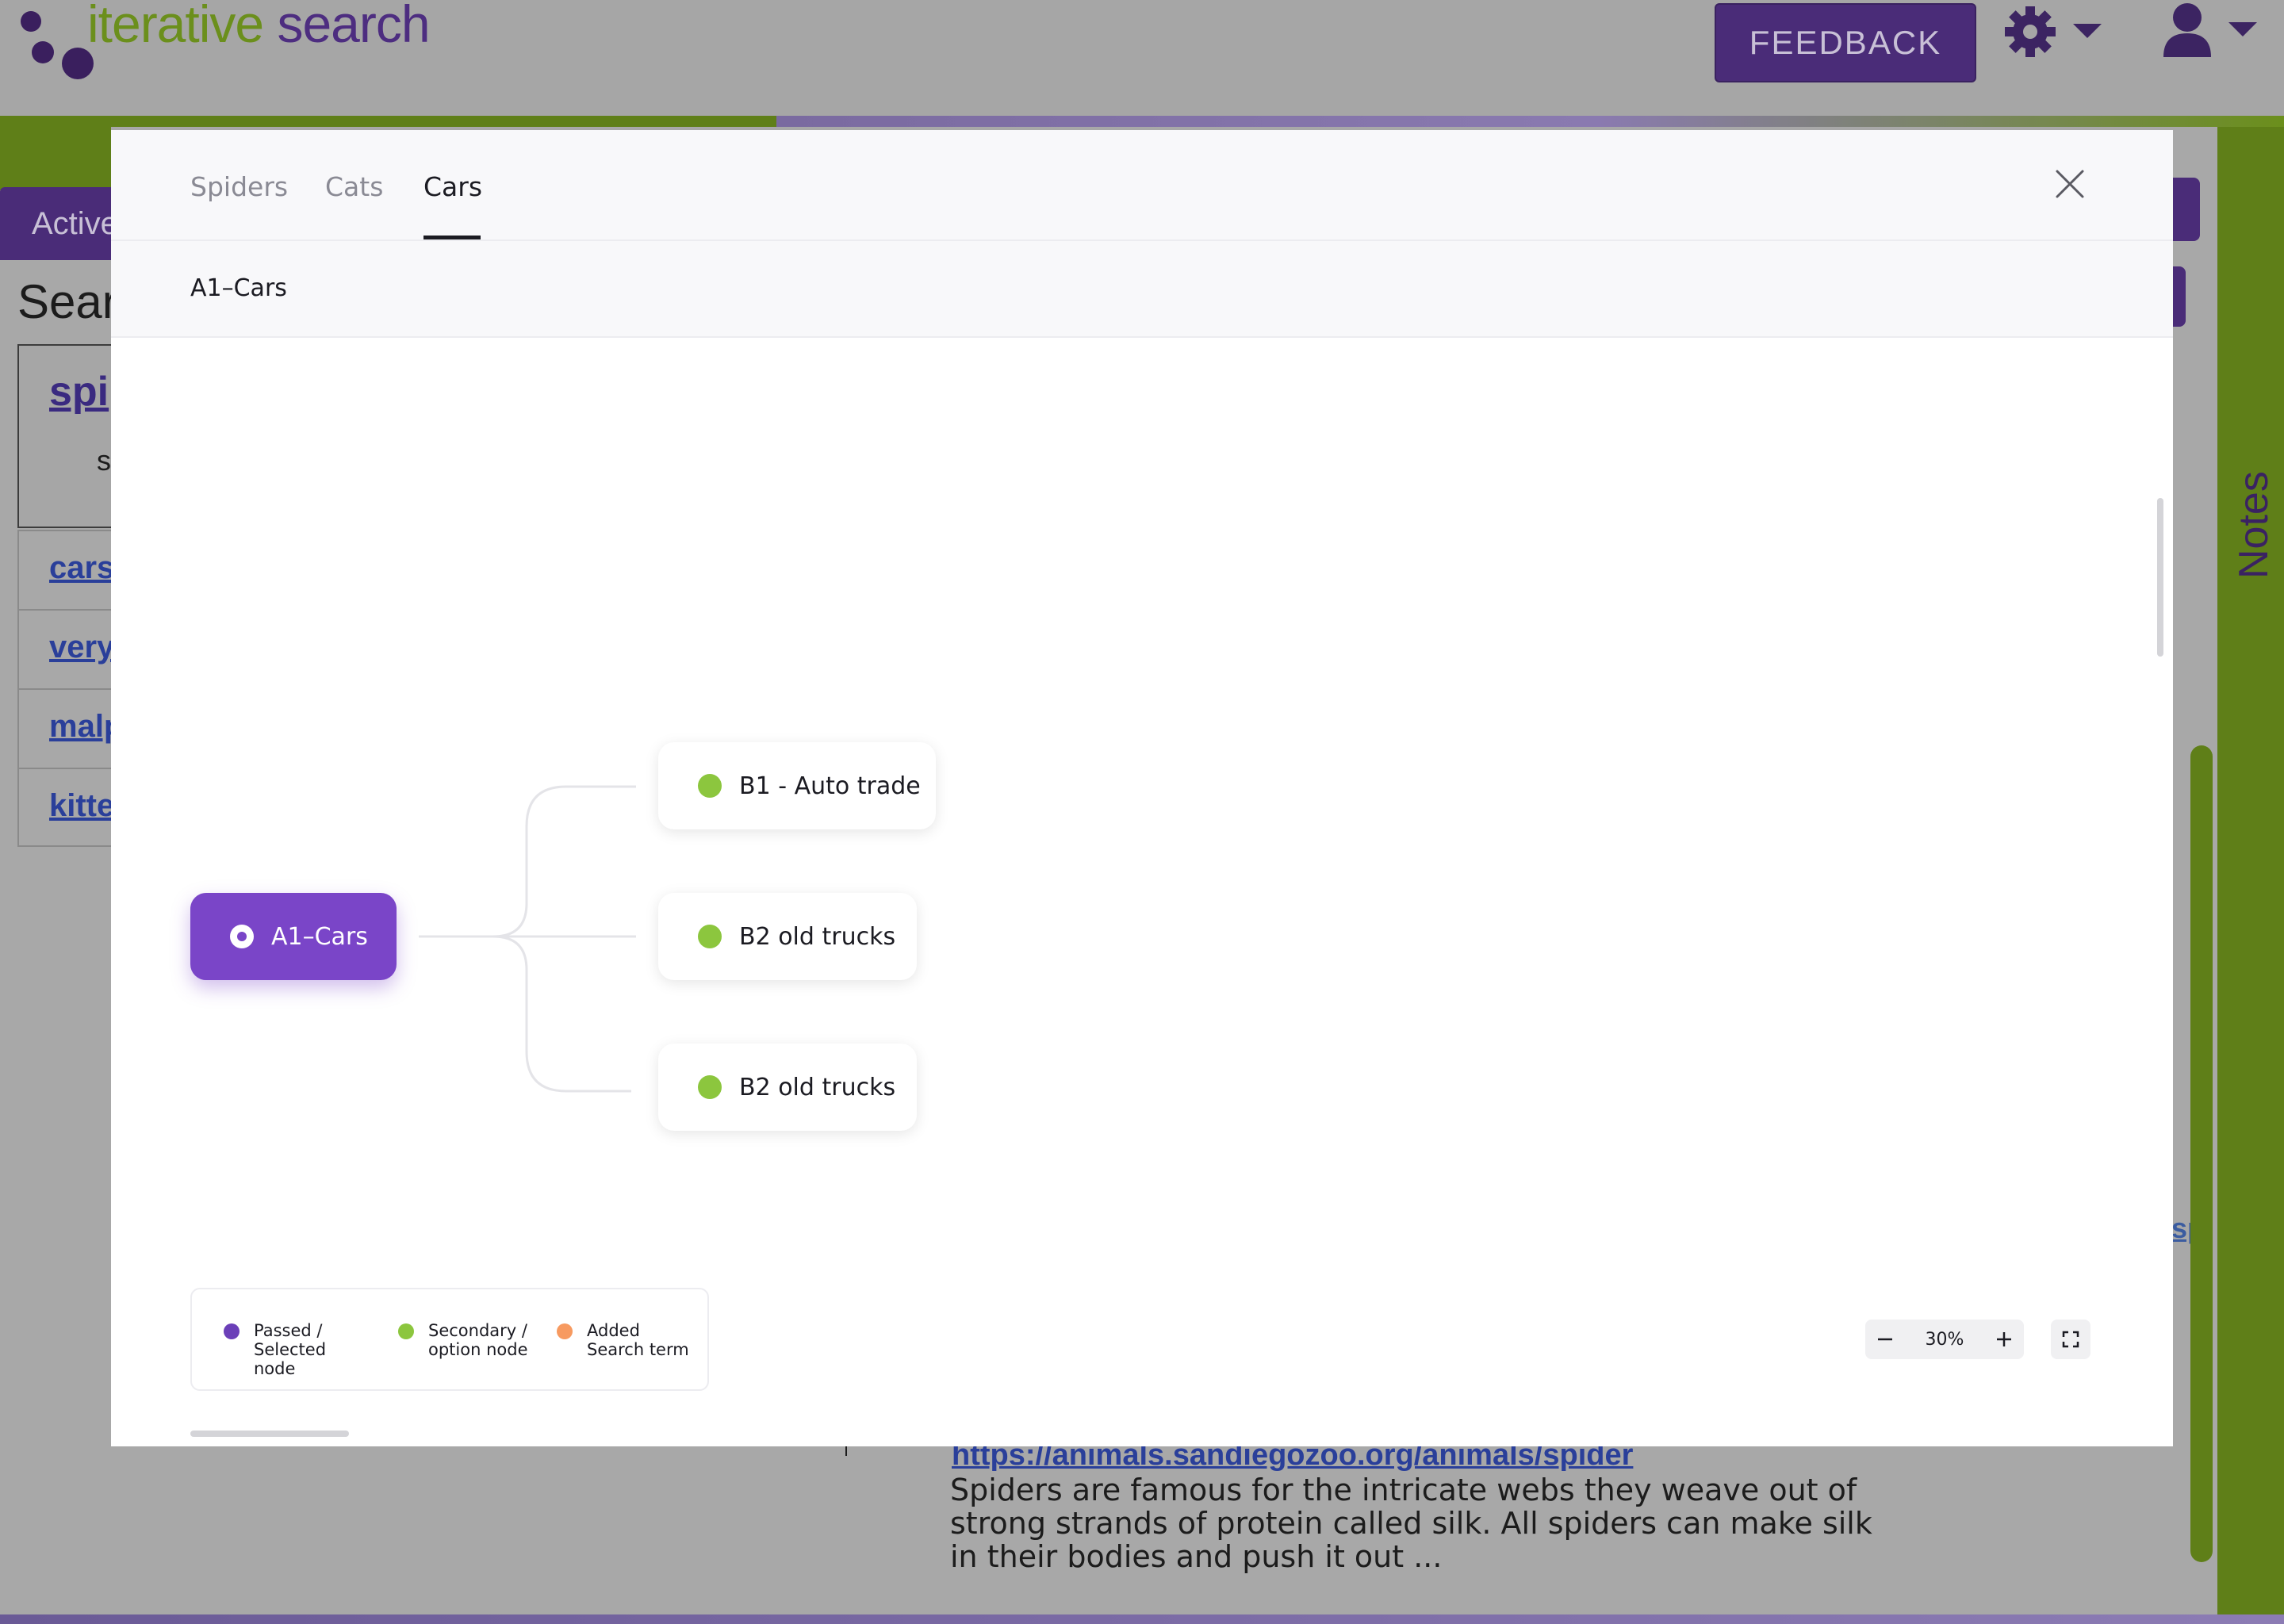 The width and height of the screenshot is (2284, 1624). What do you see at coordinates (238, 288) in the screenshot?
I see `breadcrumb: A1–Cars` at bounding box center [238, 288].